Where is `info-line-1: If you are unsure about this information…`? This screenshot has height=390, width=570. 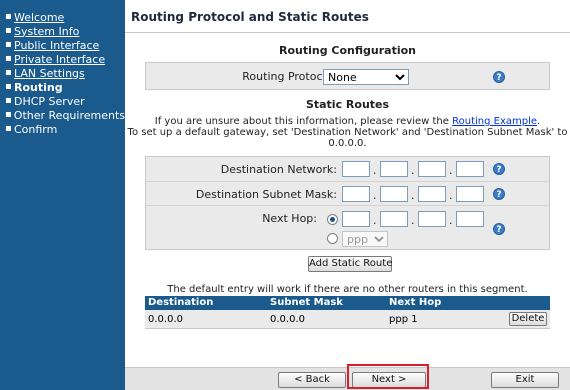 info-line-1: If you are unsure about this information… is located at coordinates (347, 121).